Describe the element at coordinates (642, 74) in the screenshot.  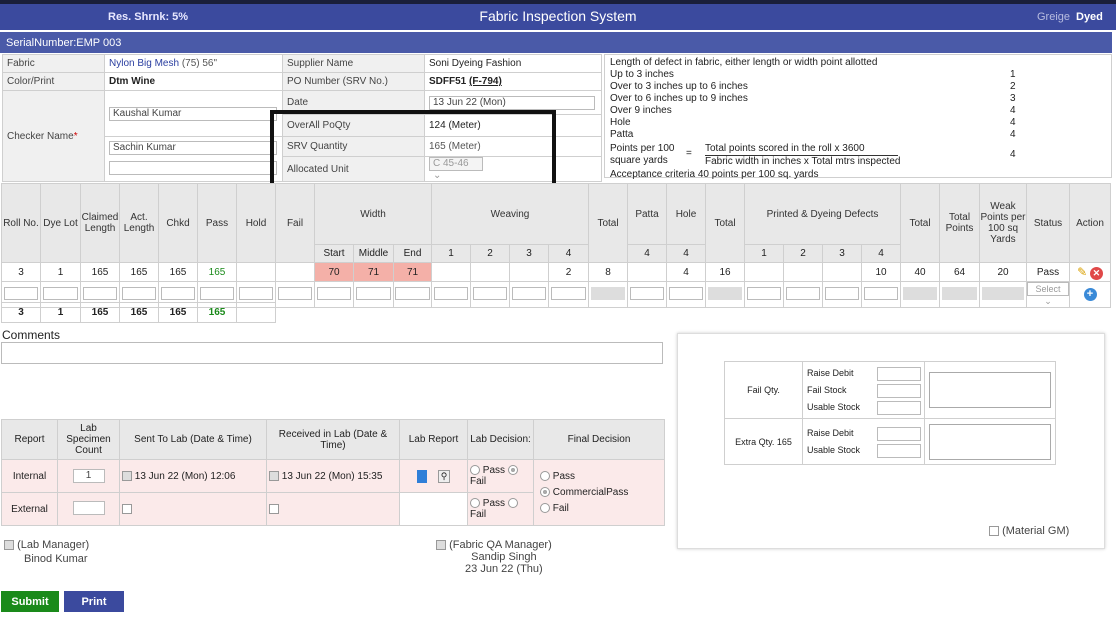
I see `criteria-row-label: Up to 3 inches` at that location.